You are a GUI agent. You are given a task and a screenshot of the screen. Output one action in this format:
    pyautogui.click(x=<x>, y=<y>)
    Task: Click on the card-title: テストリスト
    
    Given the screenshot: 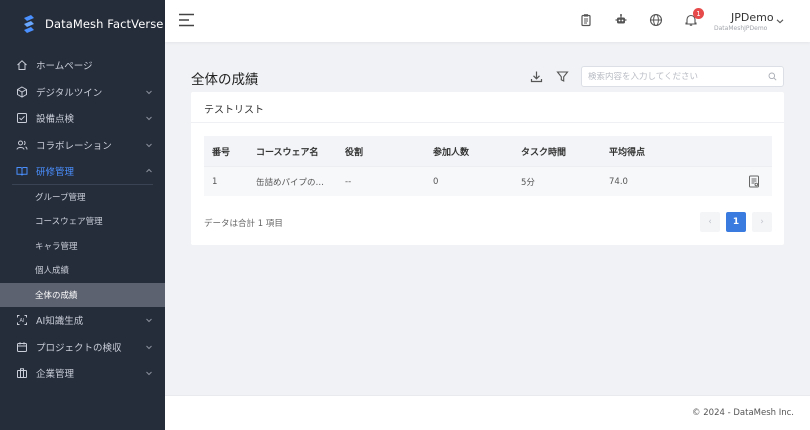 What is the action you would take?
    pyautogui.click(x=234, y=110)
    